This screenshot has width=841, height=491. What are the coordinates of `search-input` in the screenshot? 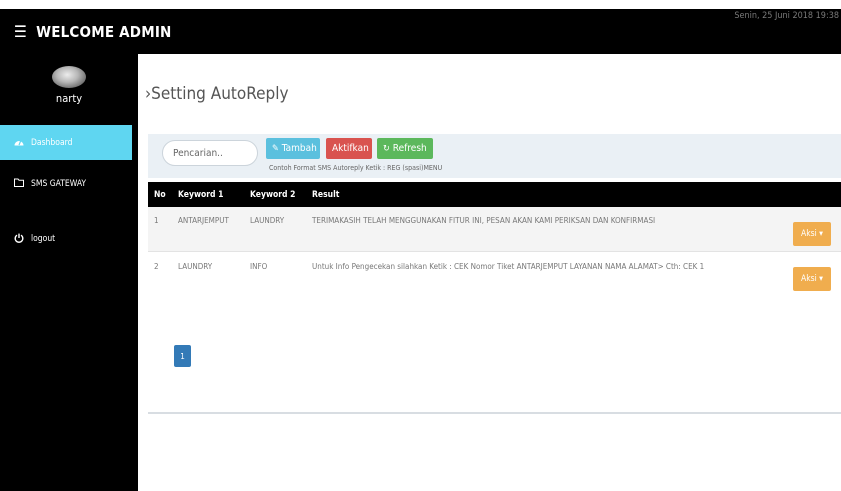 It's located at (210, 153).